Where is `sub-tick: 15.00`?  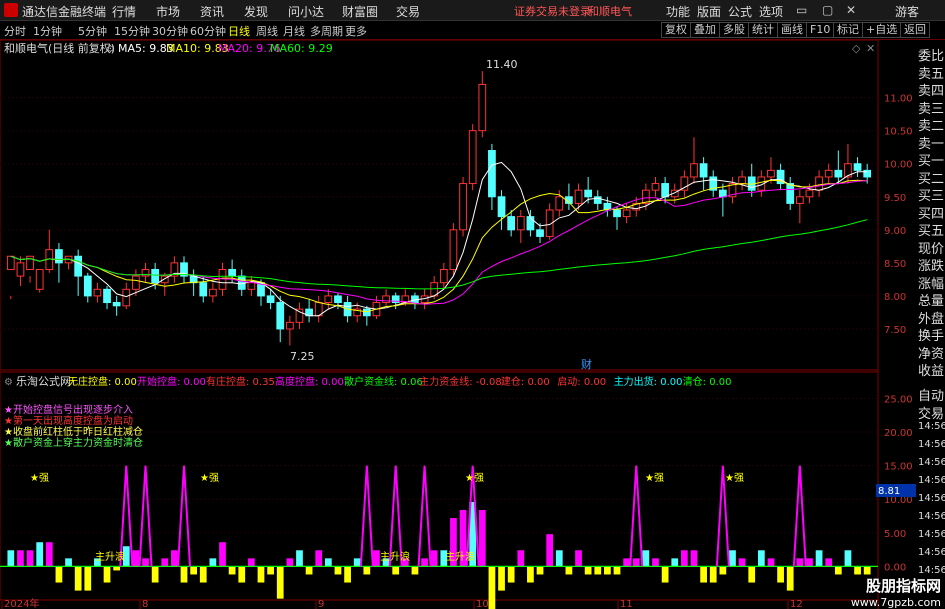
sub-tick: 15.00 is located at coordinates (898, 467).